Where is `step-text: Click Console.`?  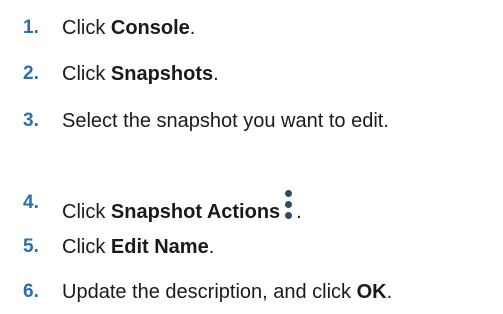
step-text: Click Console. is located at coordinates (129, 28).